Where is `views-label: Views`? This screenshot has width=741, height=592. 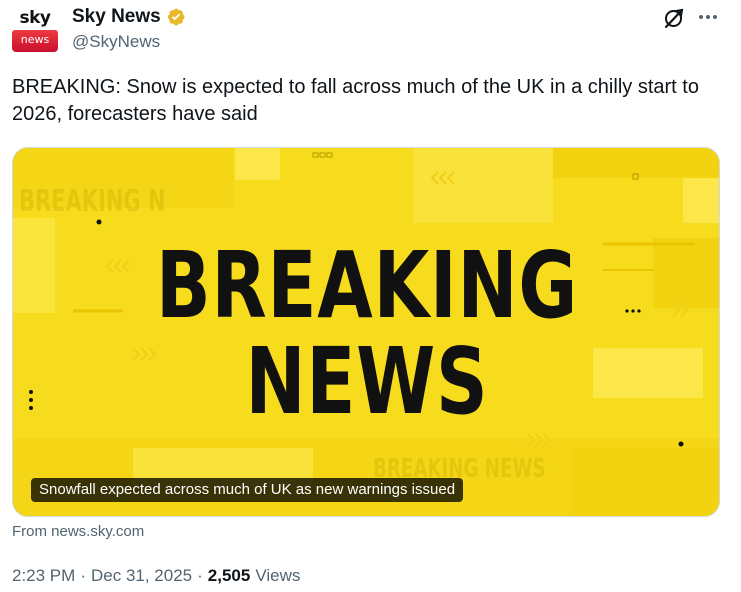
views-label: Views is located at coordinates (278, 575).